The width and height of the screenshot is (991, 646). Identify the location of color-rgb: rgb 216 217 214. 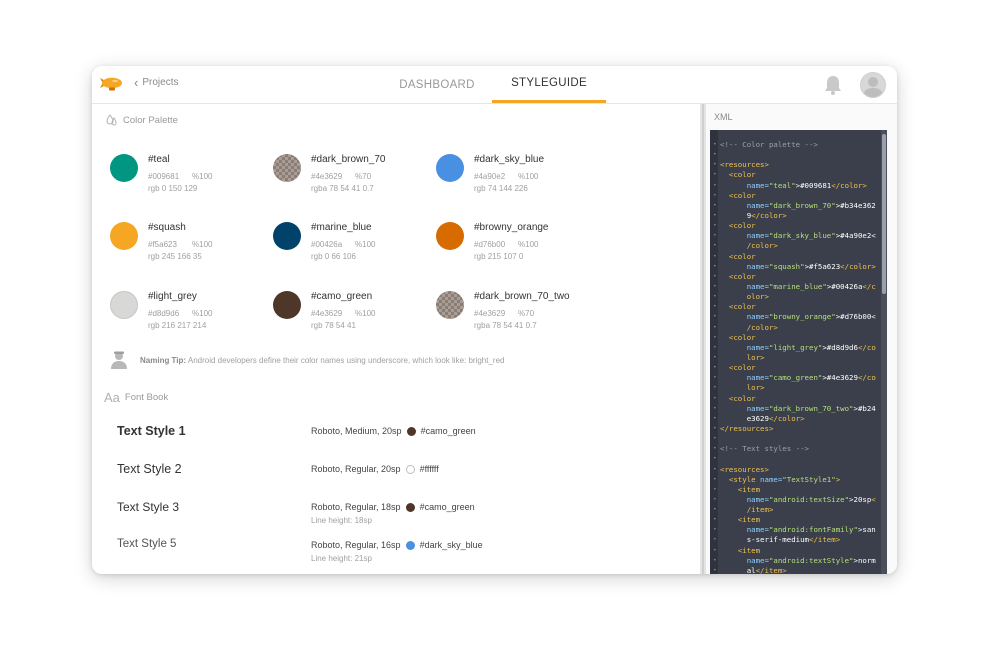
(177, 325).